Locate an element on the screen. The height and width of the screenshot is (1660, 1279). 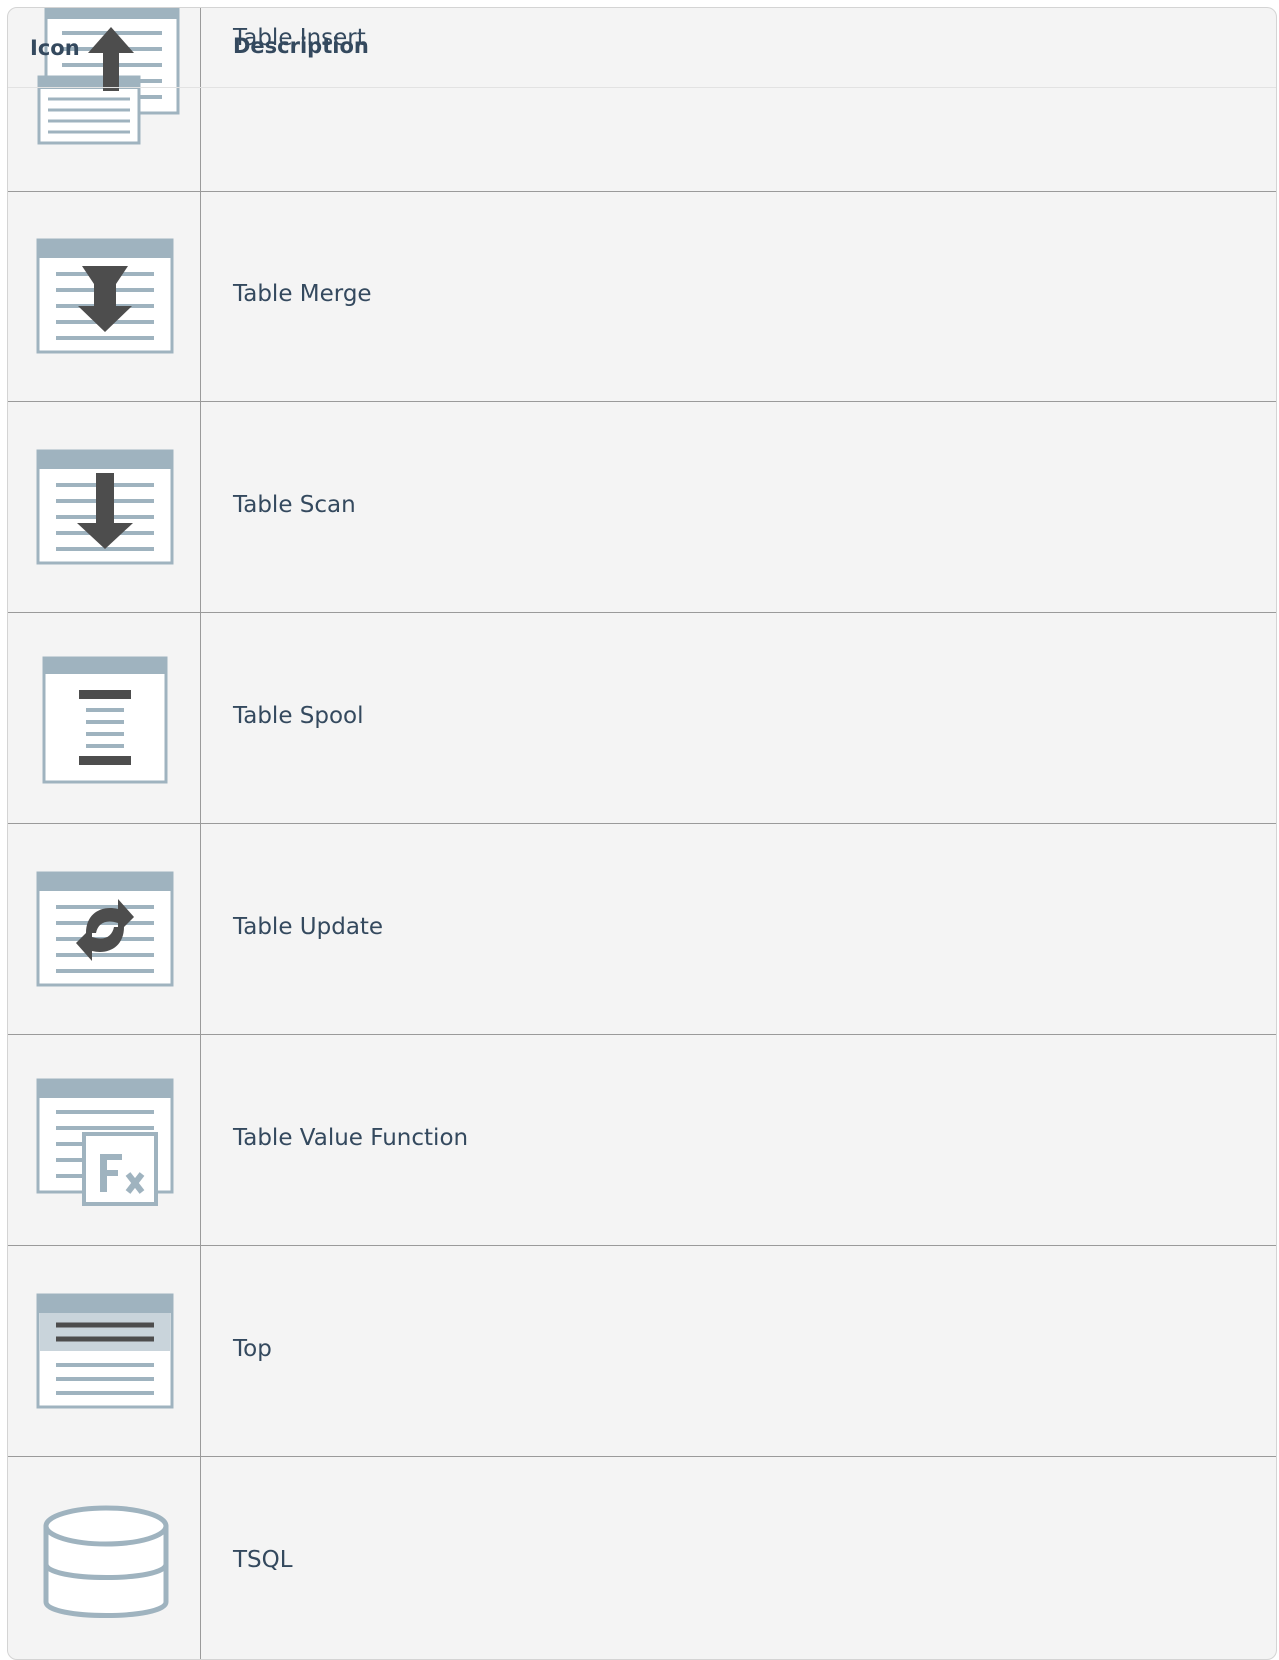
row-description: Table Spool is located at coordinates (298, 716).